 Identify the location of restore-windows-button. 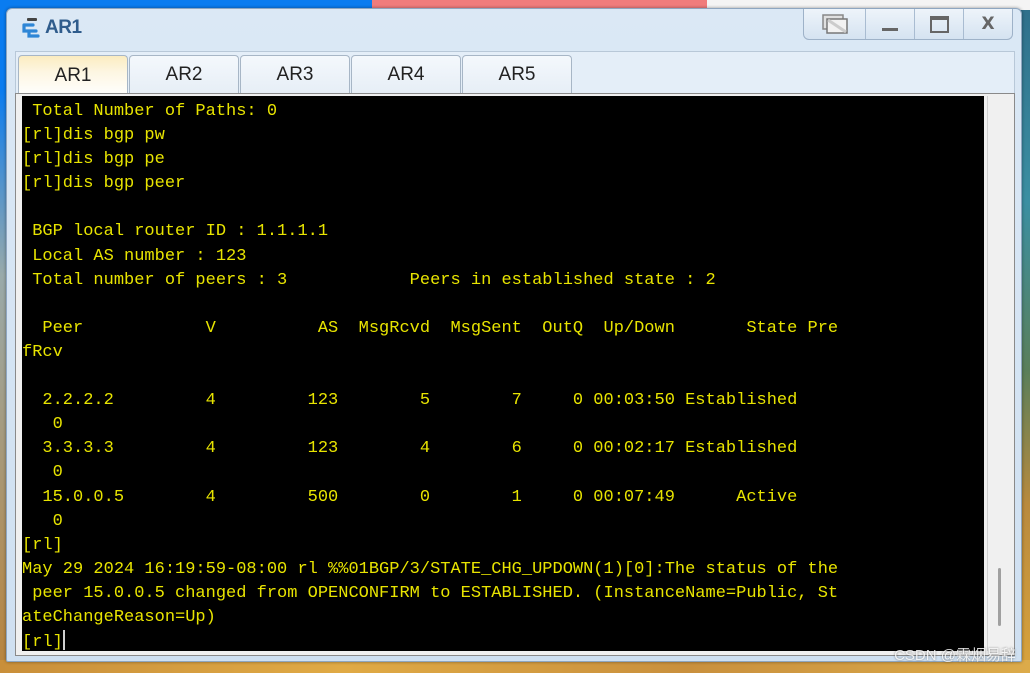
(834, 24).